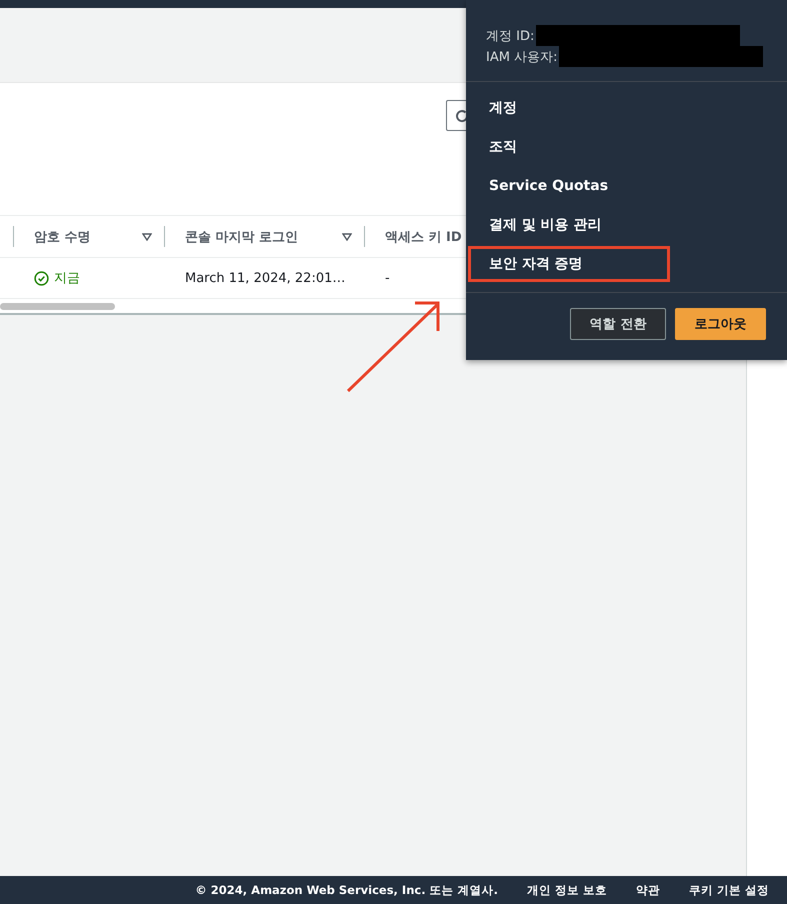 This screenshot has height=904, width=787. What do you see at coordinates (423, 237) in the screenshot?
I see `column-header: 액세스 키 ID` at bounding box center [423, 237].